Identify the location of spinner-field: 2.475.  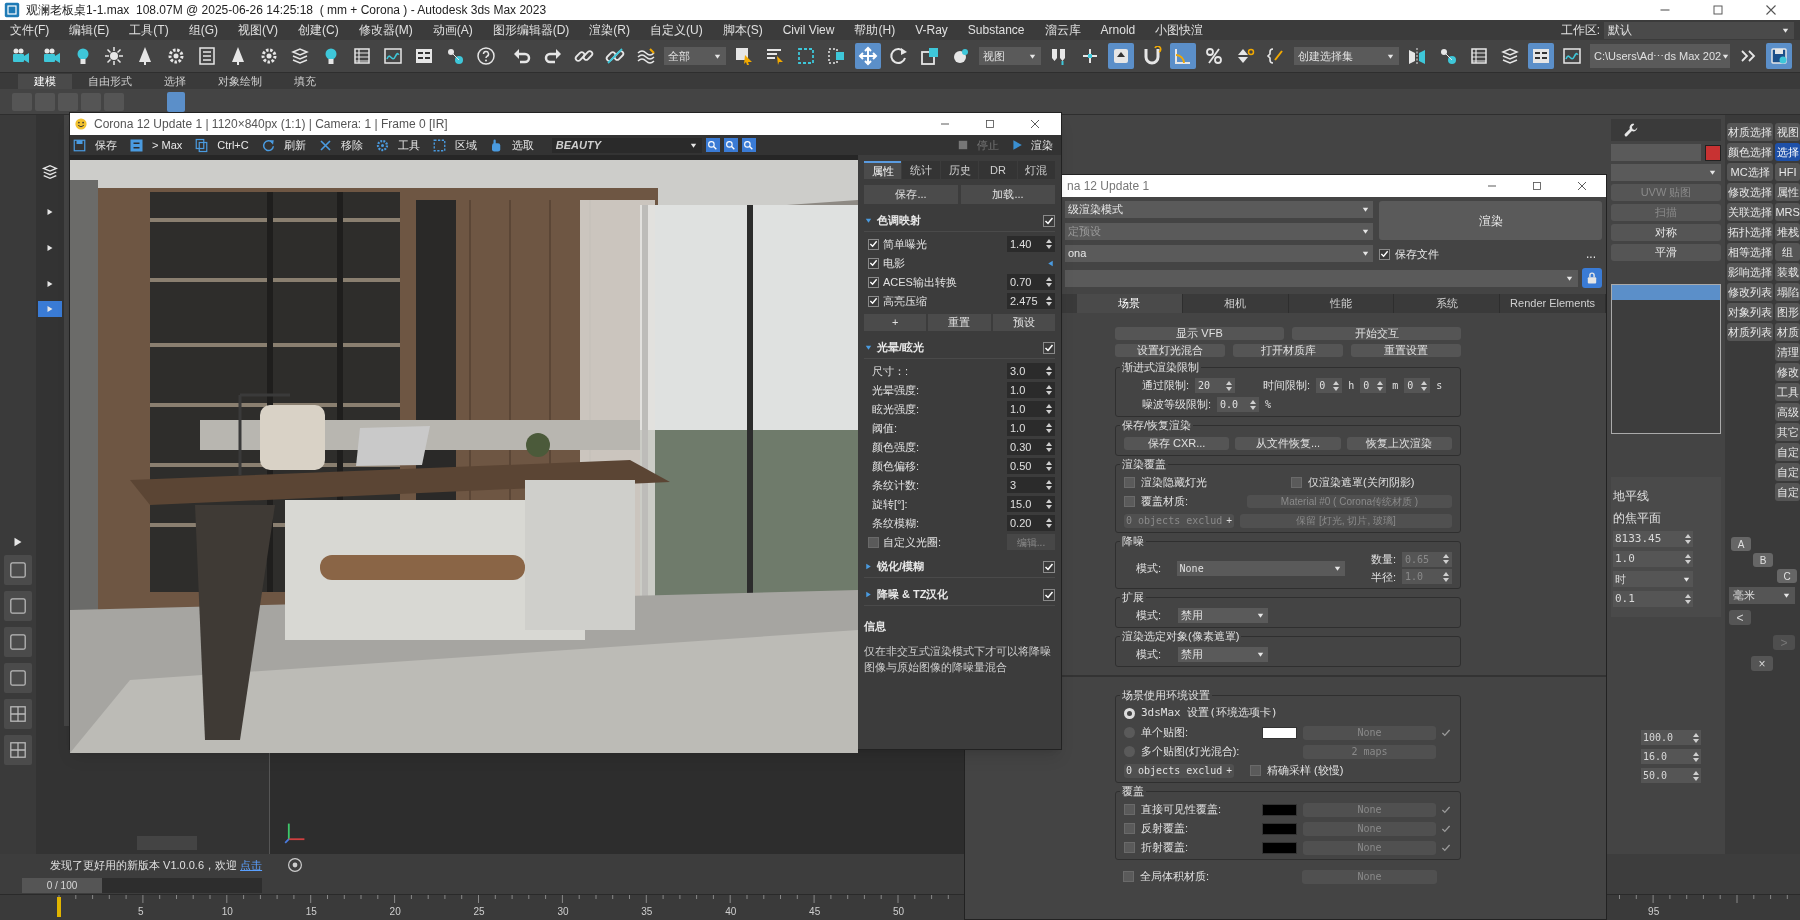
(1031, 301).